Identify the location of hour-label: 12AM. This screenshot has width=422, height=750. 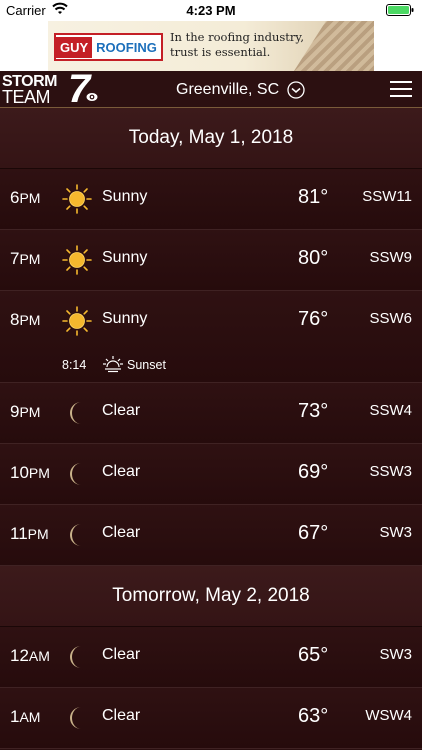
(30, 655).